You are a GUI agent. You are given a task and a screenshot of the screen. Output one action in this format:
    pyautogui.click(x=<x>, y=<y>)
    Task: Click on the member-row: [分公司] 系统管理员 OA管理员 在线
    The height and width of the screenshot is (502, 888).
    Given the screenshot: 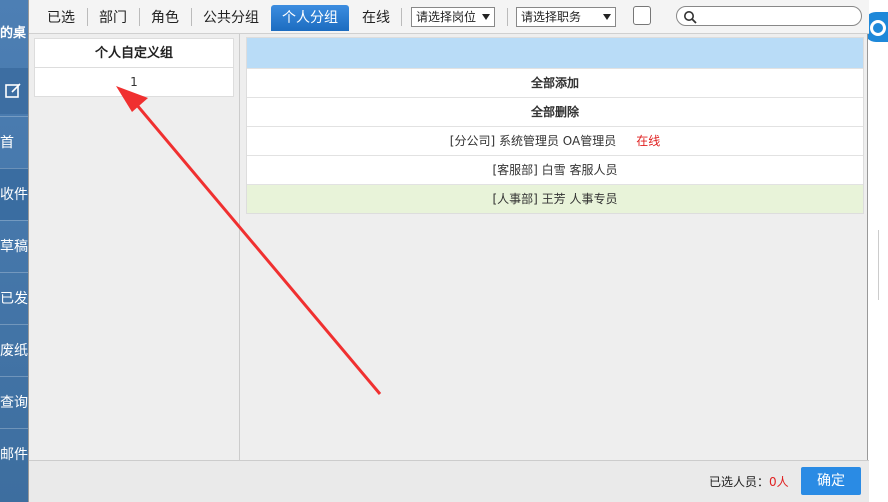 What is the action you would take?
    pyautogui.click(x=555, y=140)
    